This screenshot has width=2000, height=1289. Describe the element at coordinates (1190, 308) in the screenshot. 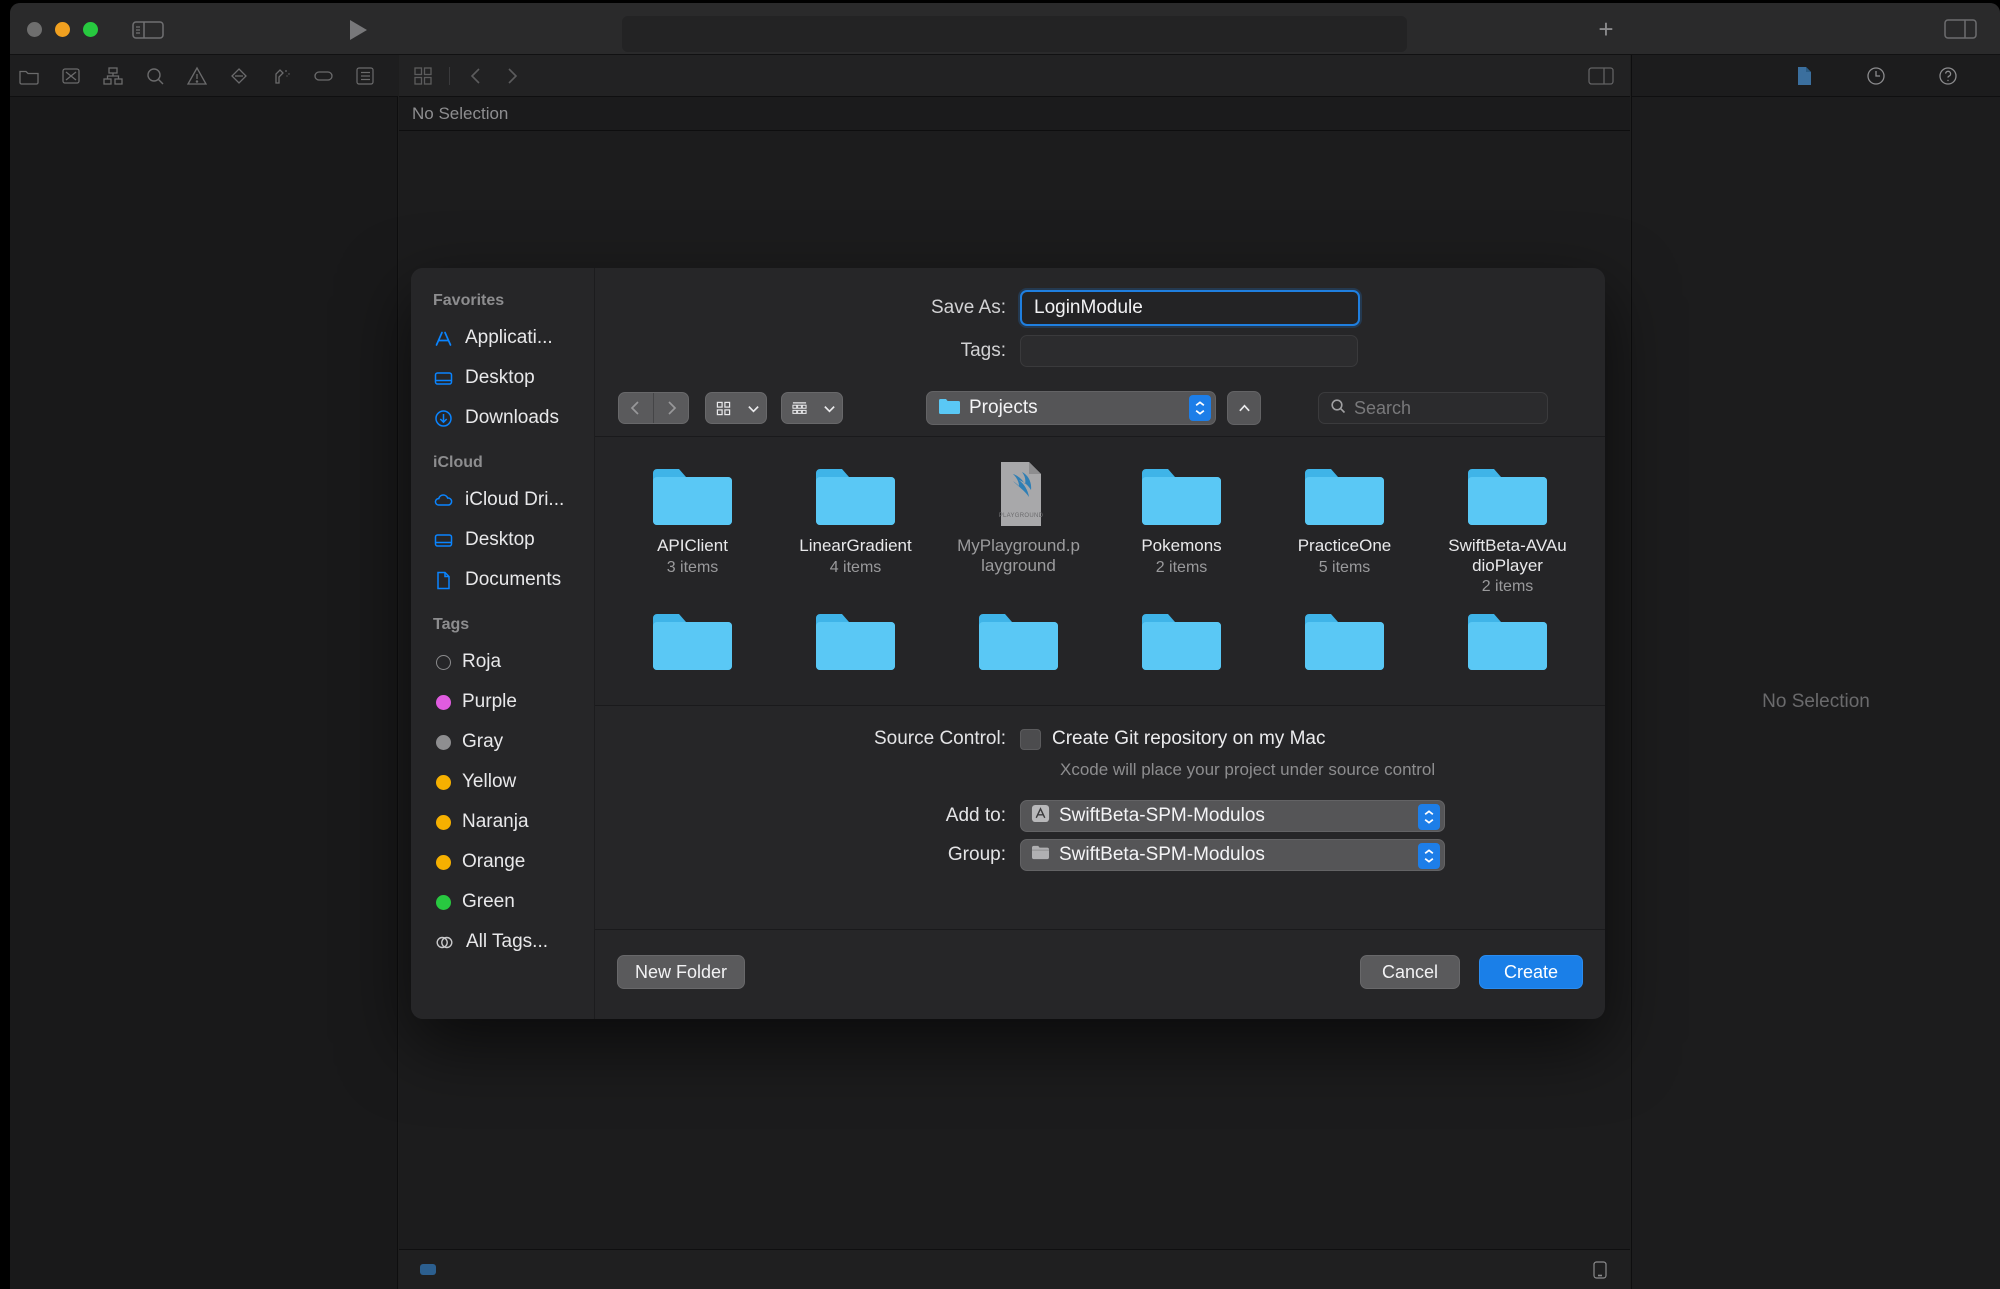

I see `save-as-input` at that location.